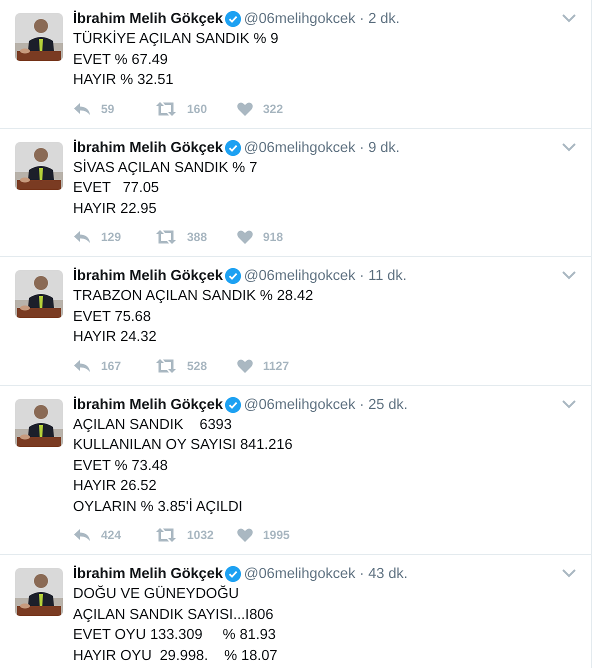 This screenshot has width=595, height=668. I want to click on tweet-text: HAYIR 22.95, so click(115, 209).